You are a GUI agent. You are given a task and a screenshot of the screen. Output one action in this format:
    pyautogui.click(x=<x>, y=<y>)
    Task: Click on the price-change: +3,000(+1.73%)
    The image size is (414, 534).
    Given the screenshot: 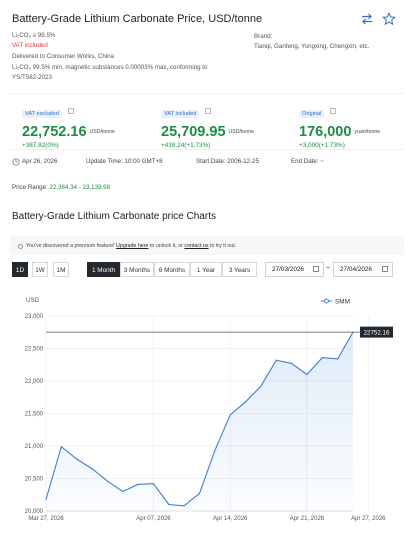 What is the action you would take?
    pyautogui.click(x=322, y=145)
    